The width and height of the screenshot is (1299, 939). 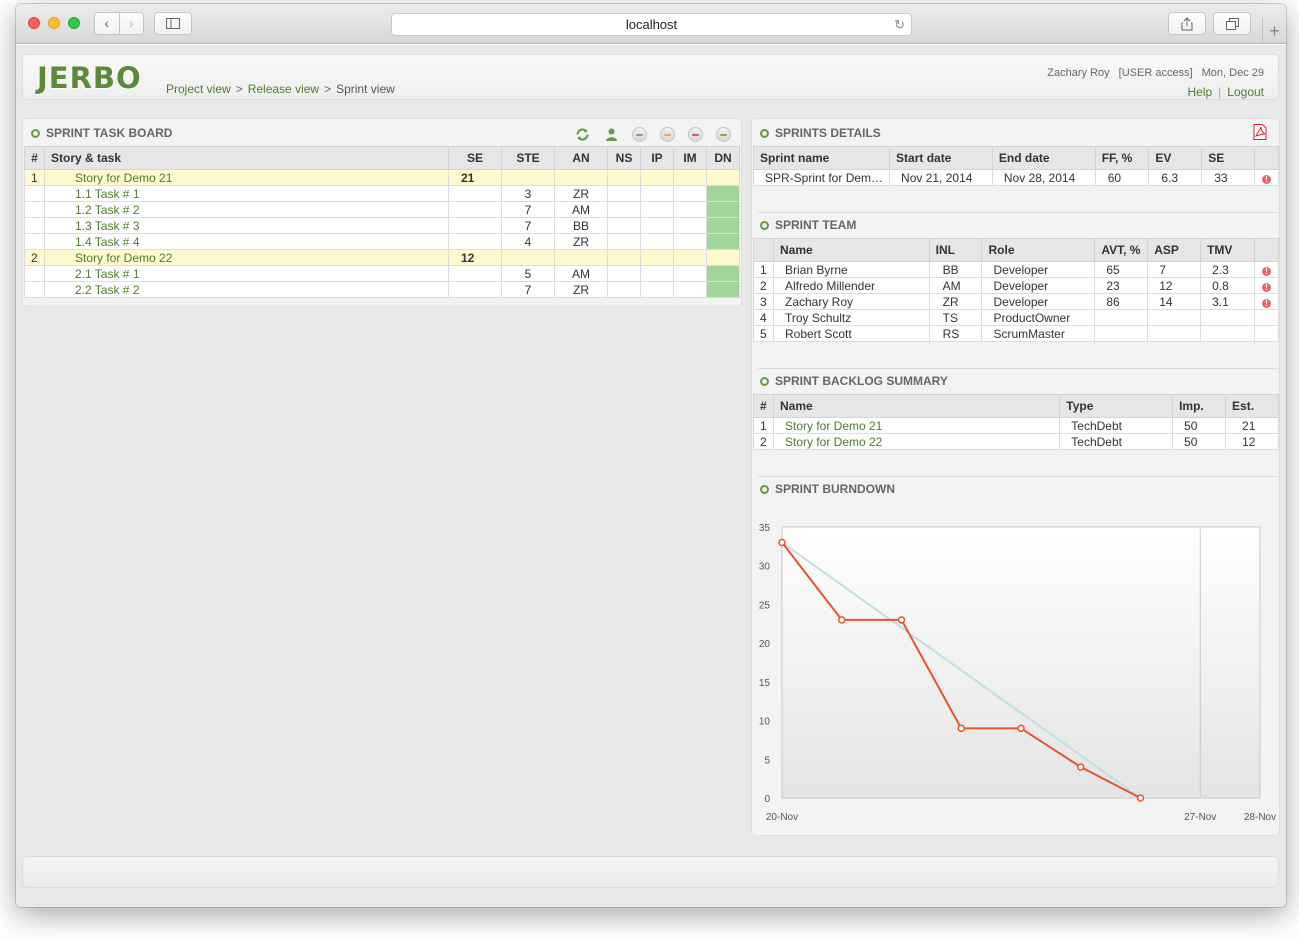 I want to click on task-row: 2.2 Task # 2 7 ZR, so click(x=382, y=289).